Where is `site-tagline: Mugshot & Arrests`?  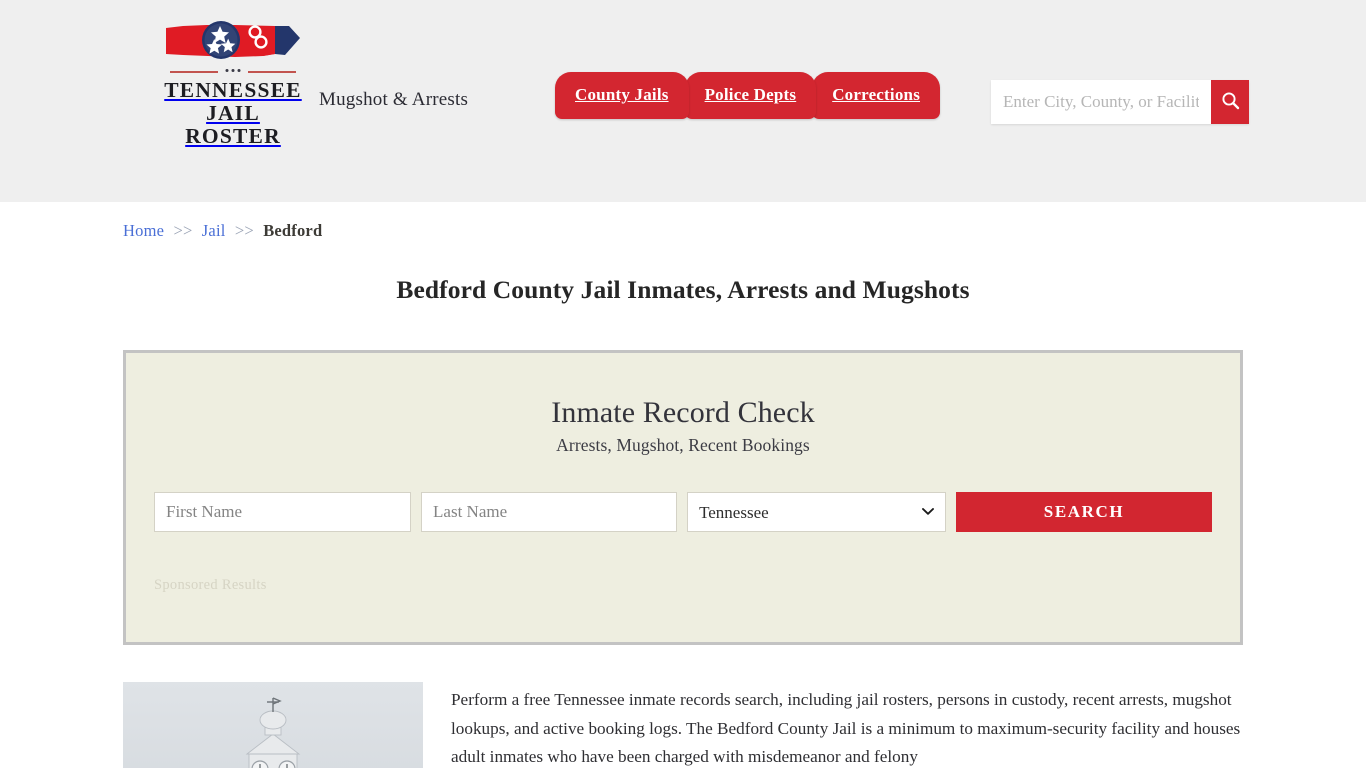 site-tagline: Mugshot & Arrests is located at coordinates (394, 99).